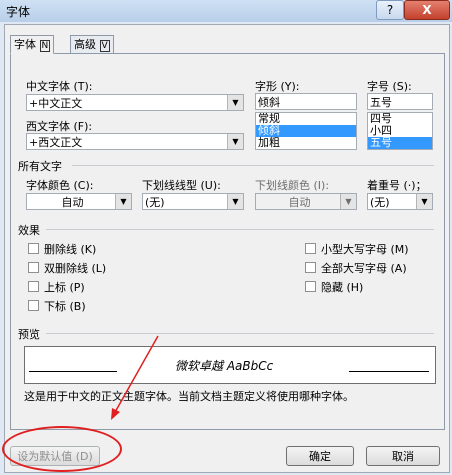 The image size is (452, 475). What do you see at coordinates (62, 449) in the screenshot?
I see `annotation-ellipse` at bounding box center [62, 449].